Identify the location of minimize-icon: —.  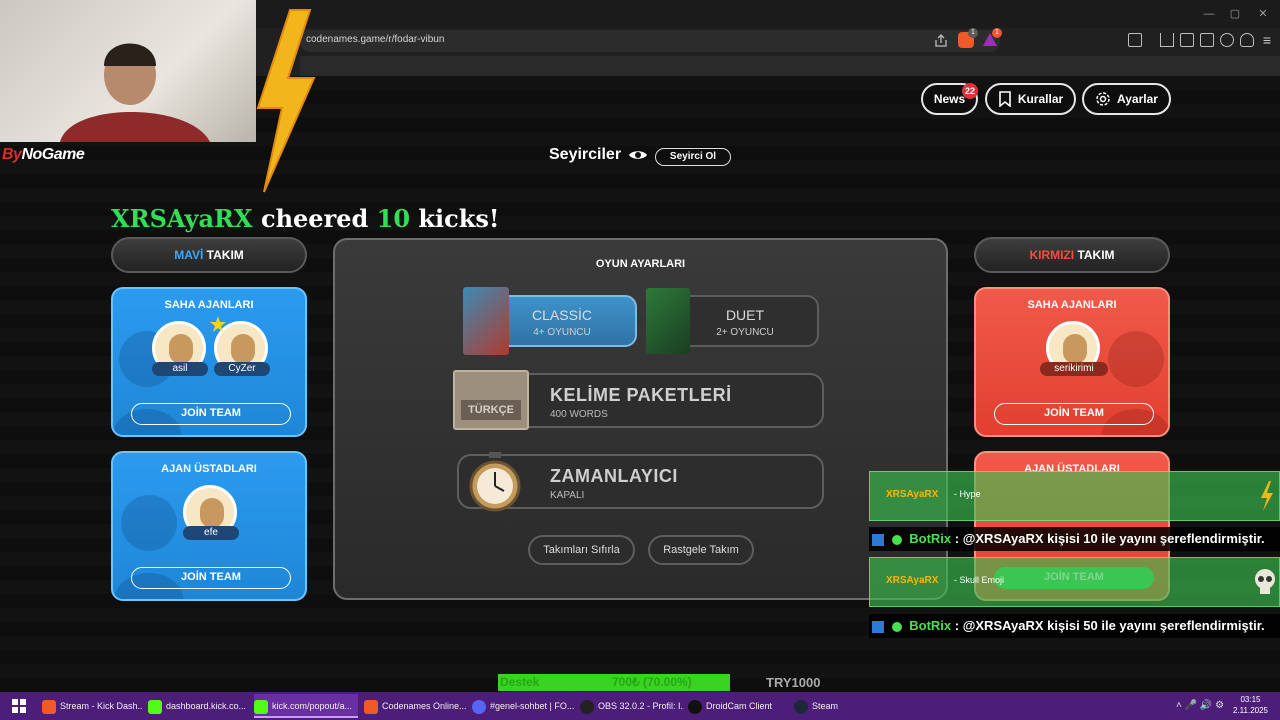
(1209, 14).